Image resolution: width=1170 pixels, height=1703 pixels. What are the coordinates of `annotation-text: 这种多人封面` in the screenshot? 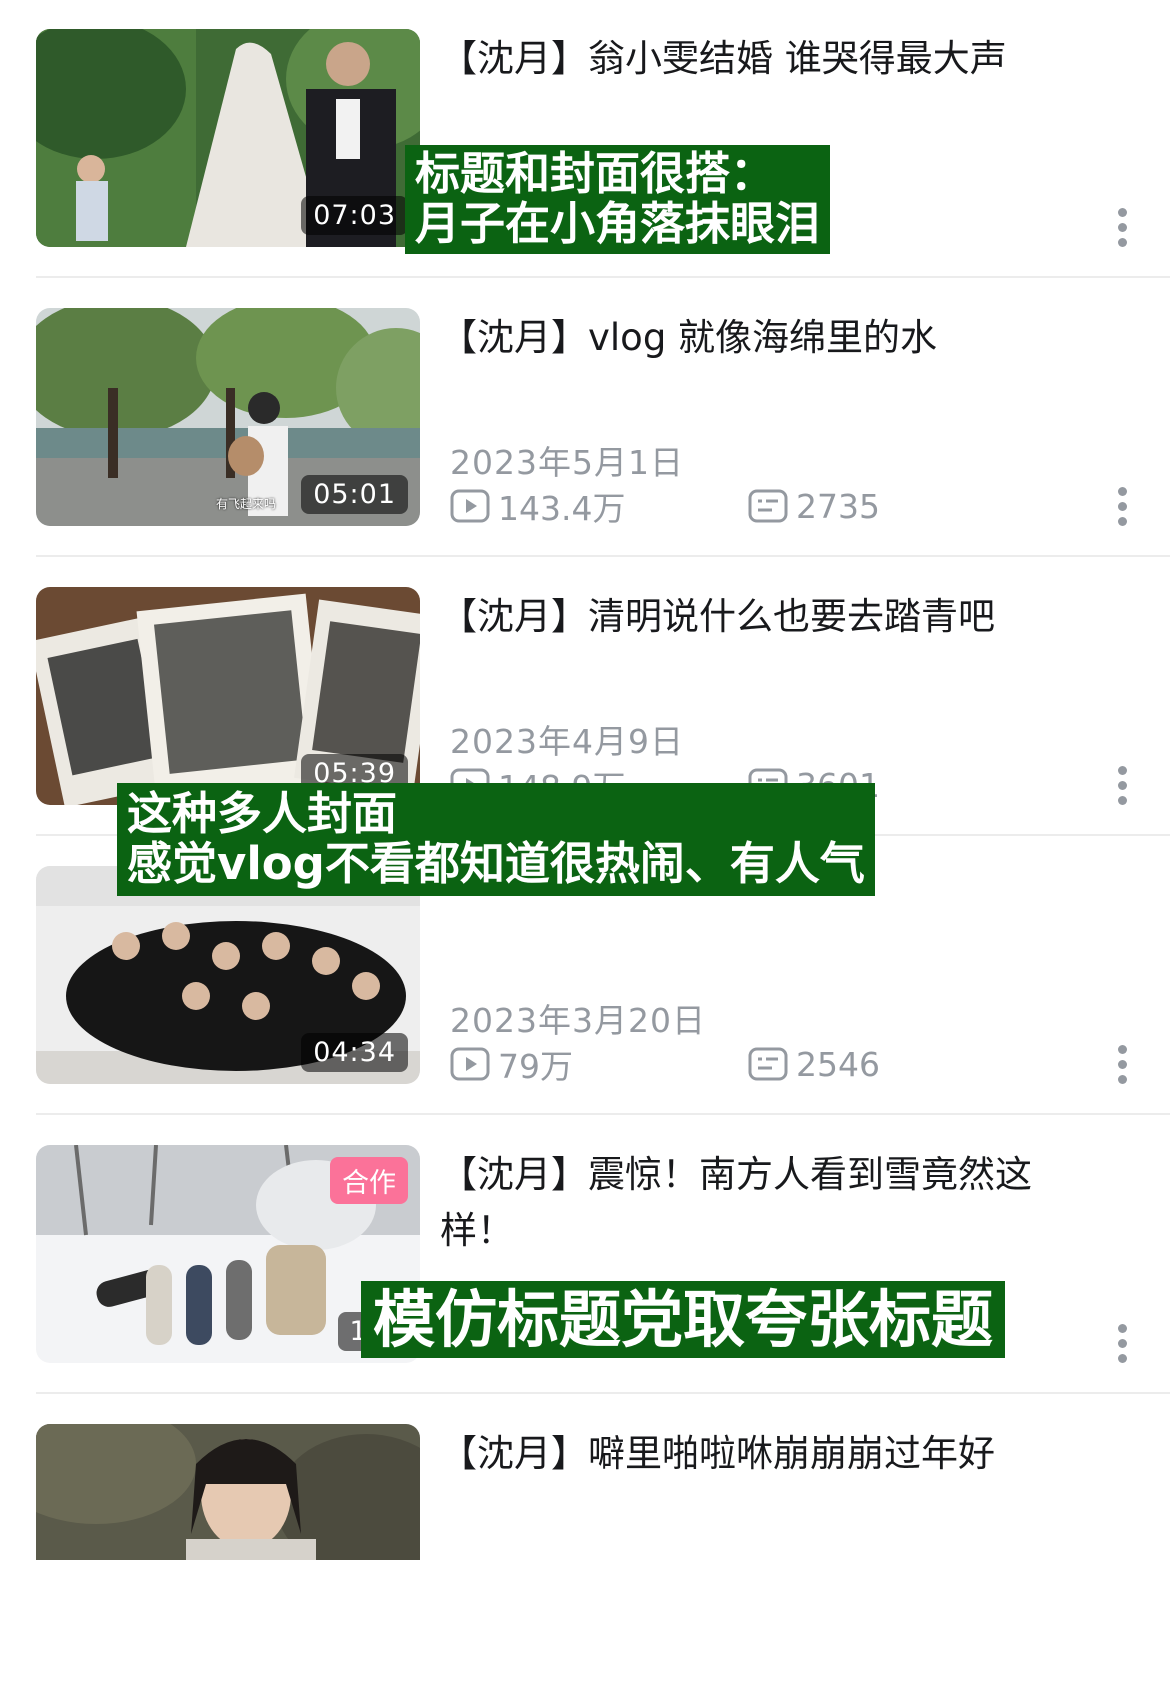 It's located at (262, 813).